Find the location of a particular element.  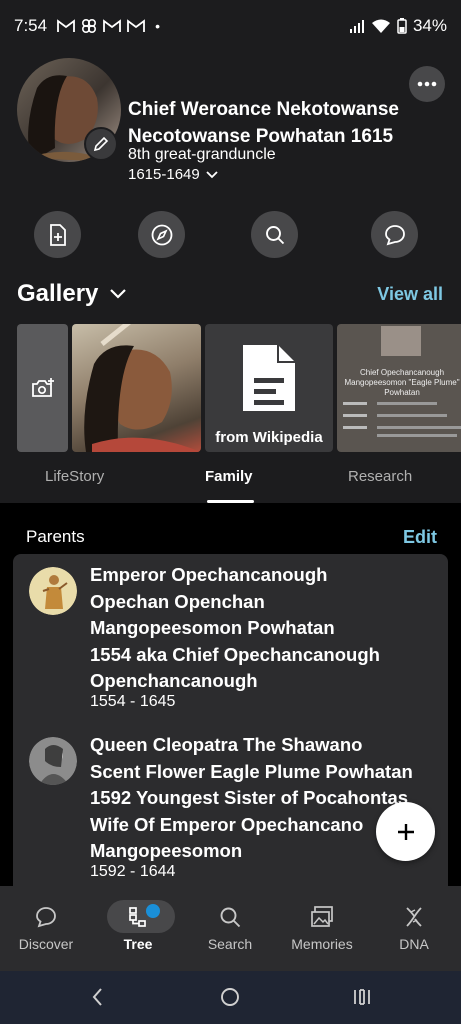

discover-icon is located at coordinates (46, 917).